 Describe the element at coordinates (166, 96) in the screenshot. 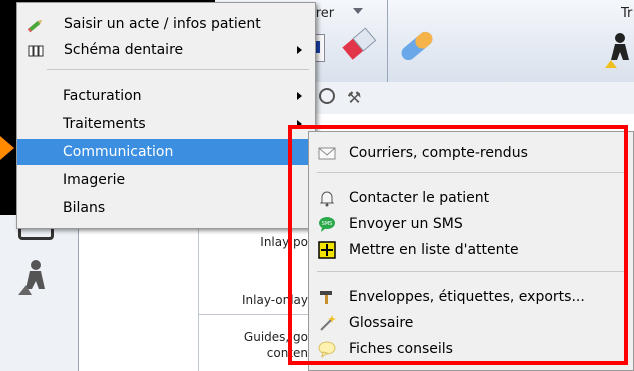

I see `menu-item-facturation: Facturation` at that location.